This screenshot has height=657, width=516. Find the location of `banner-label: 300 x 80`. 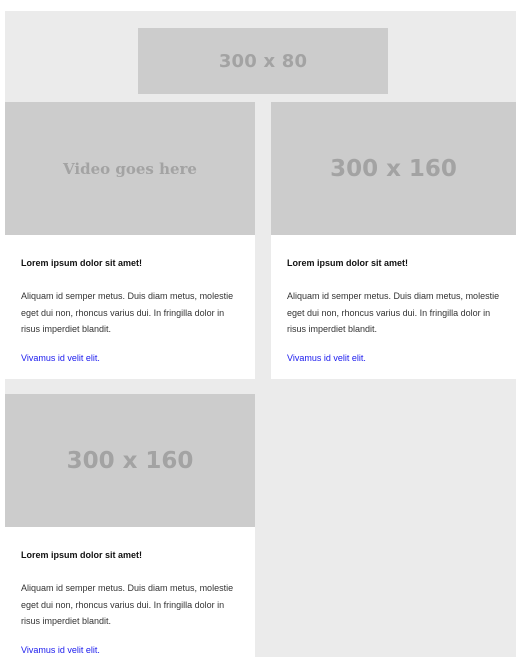

banner-label: 300 x 80 is located at coordinates (263, 61).